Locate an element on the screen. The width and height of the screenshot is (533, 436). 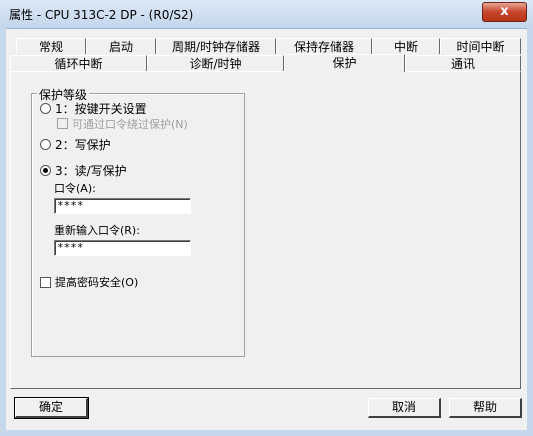
password-input: **** is located at coordinates (122, 206).